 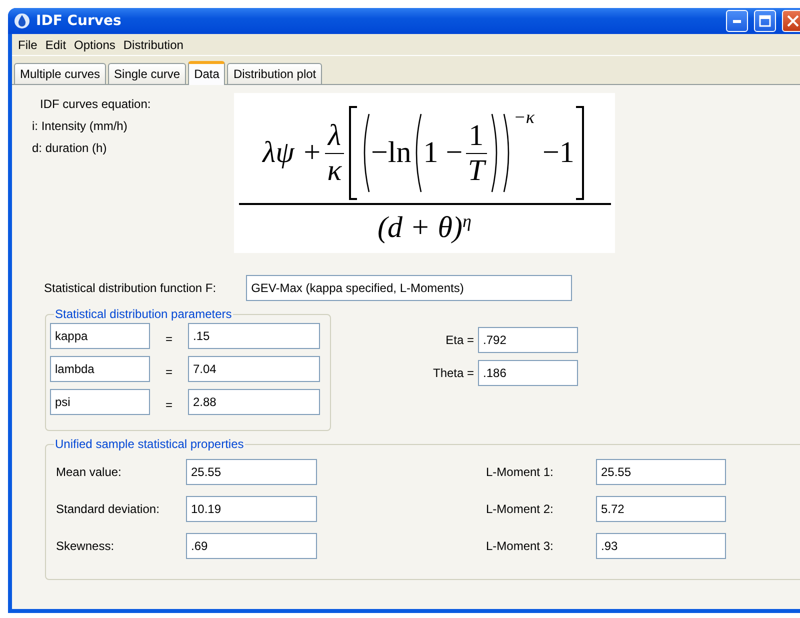 I want to click on menu-item: File, so click(x=28, y=45).